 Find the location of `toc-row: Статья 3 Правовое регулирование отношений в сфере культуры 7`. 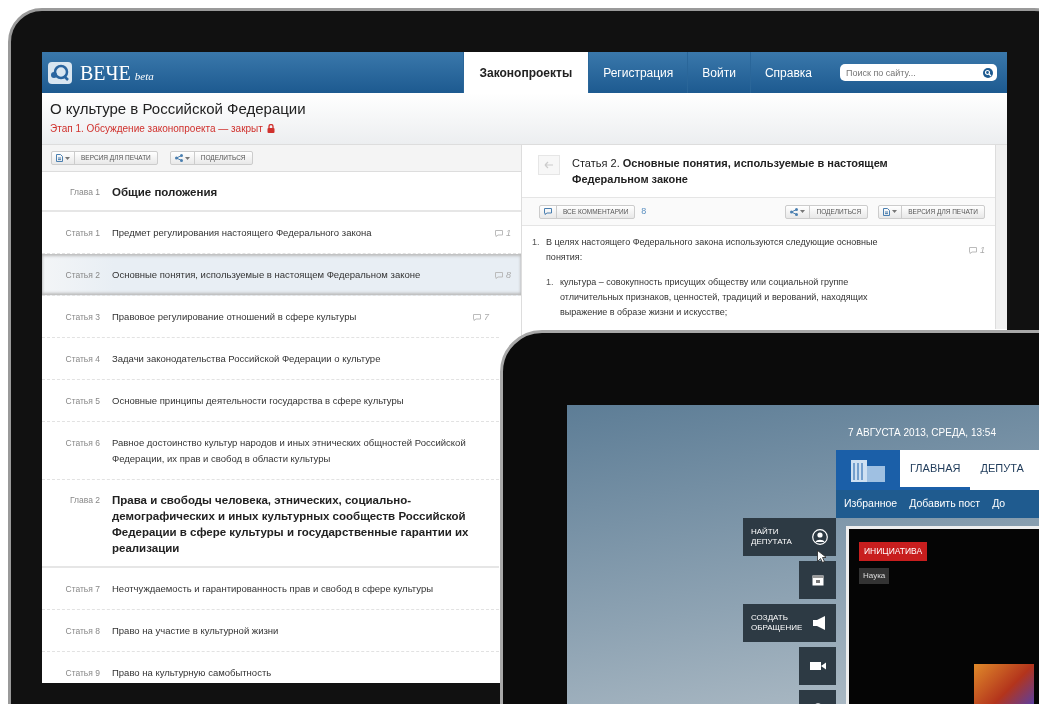

toc-row: Статья 3 Правовое регулирование отношений в сфере культуры 7 is located at coordinates (270, 317).